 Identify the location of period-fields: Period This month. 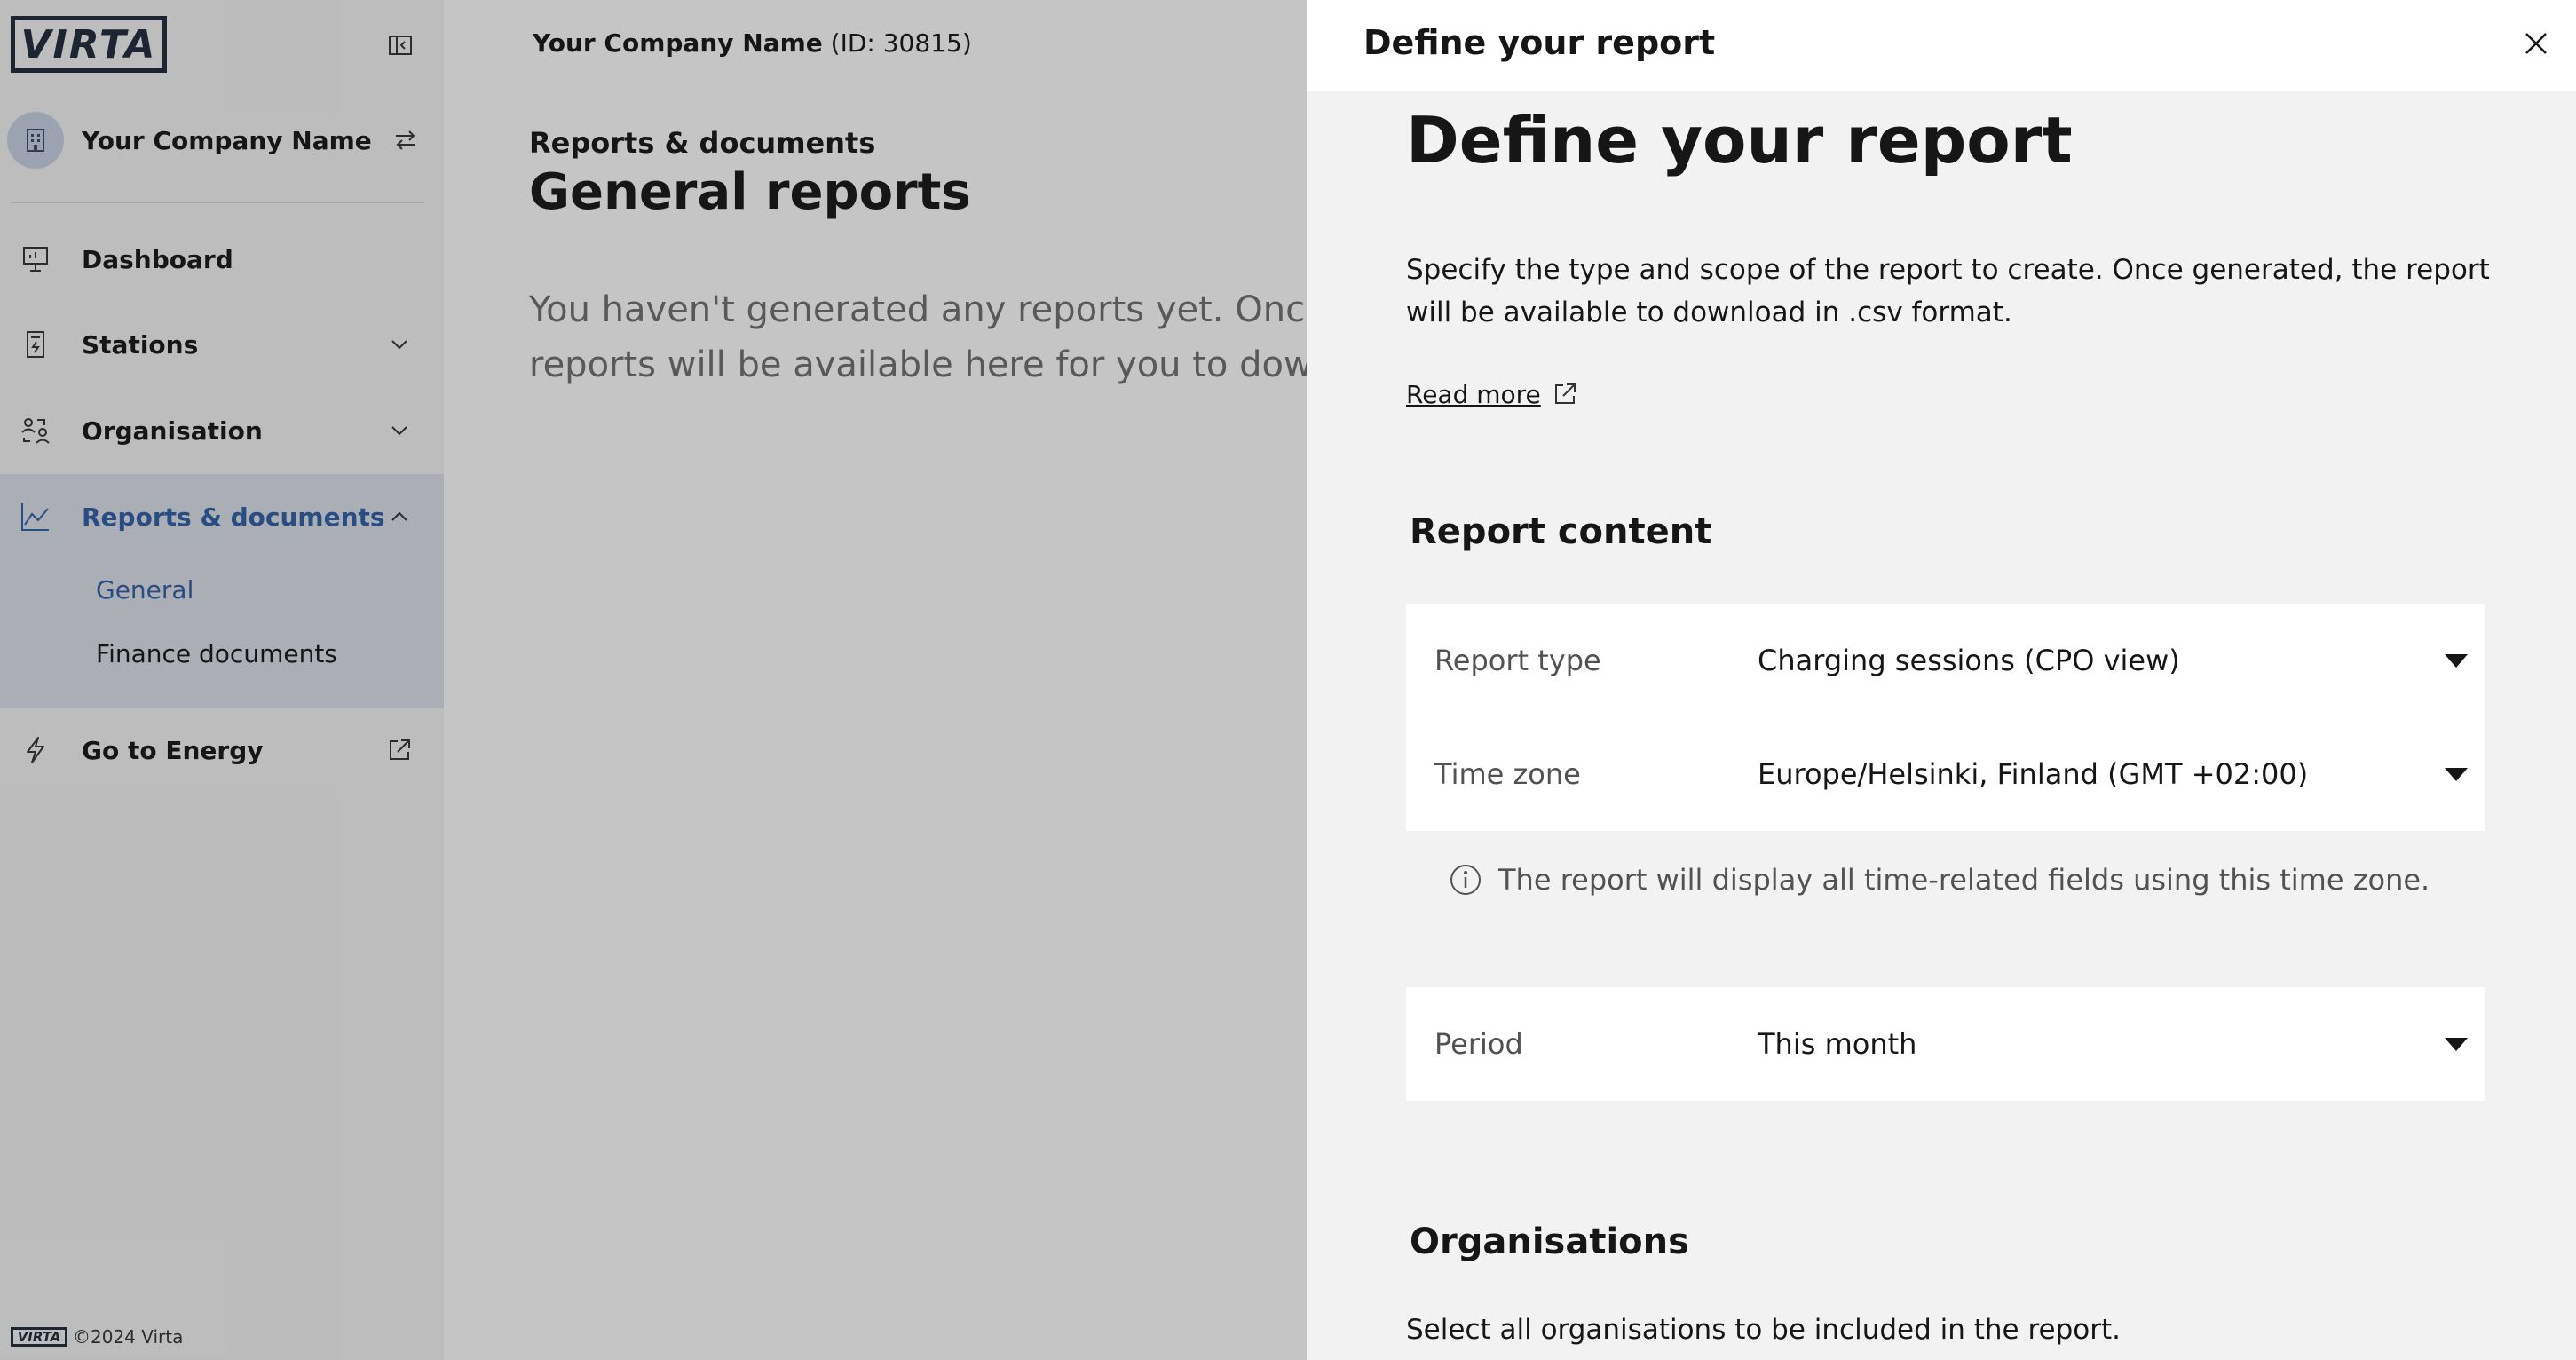
(1945, 1044).